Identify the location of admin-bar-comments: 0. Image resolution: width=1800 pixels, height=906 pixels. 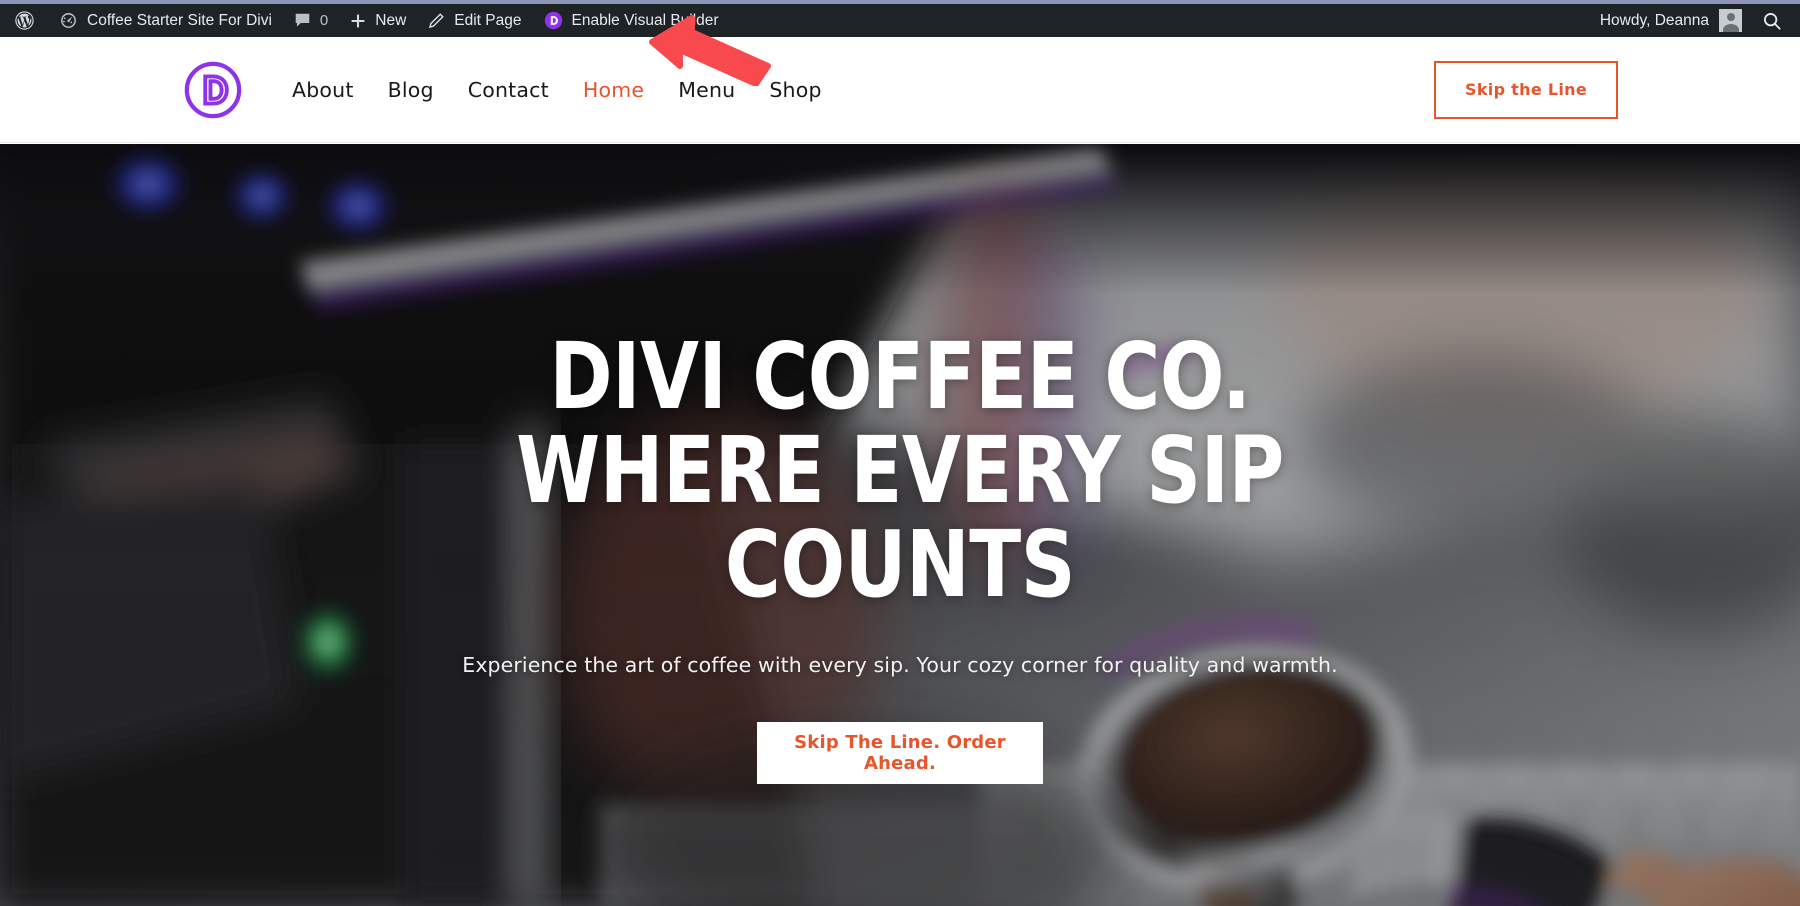
(311, 20).